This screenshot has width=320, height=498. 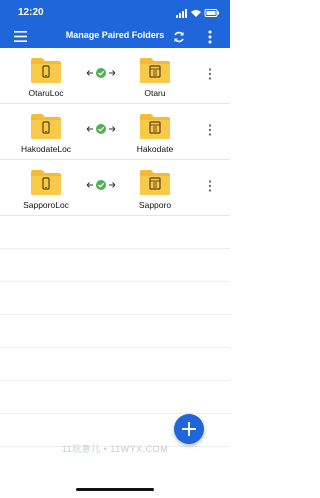 I want to click on pair-row: OtaruLoc Otaru, so click(x=115, y=76).